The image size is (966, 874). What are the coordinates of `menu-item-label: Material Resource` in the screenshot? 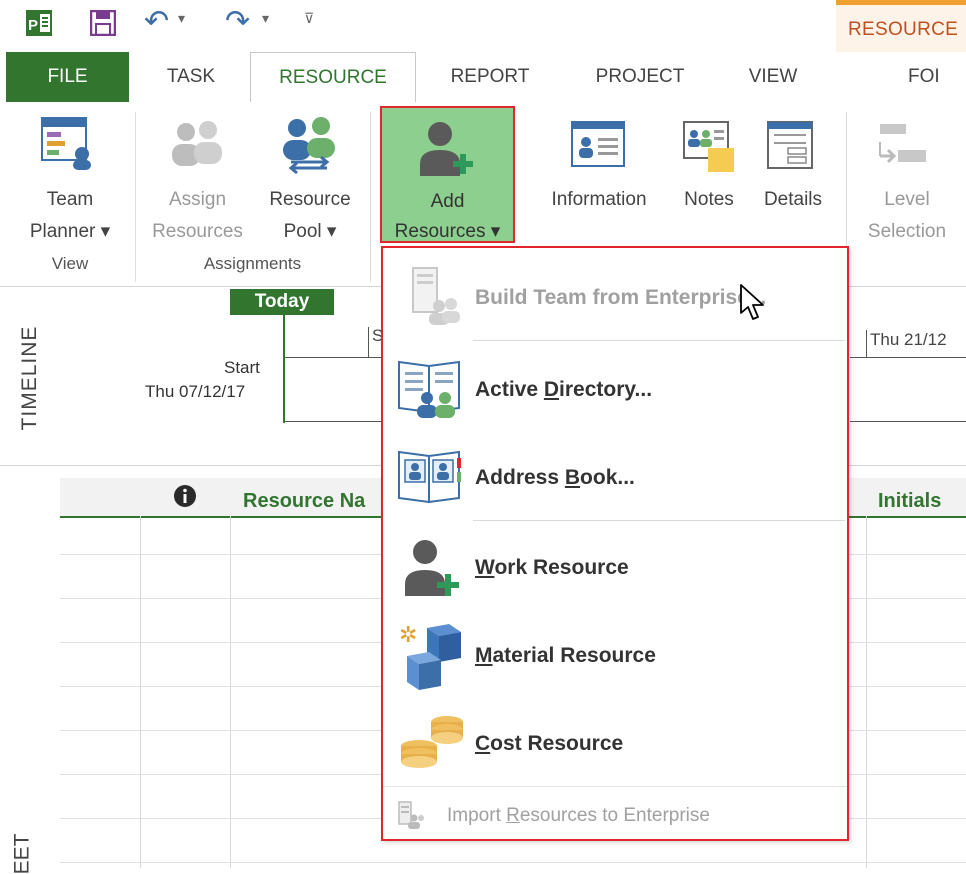 It's located at (565, 655).